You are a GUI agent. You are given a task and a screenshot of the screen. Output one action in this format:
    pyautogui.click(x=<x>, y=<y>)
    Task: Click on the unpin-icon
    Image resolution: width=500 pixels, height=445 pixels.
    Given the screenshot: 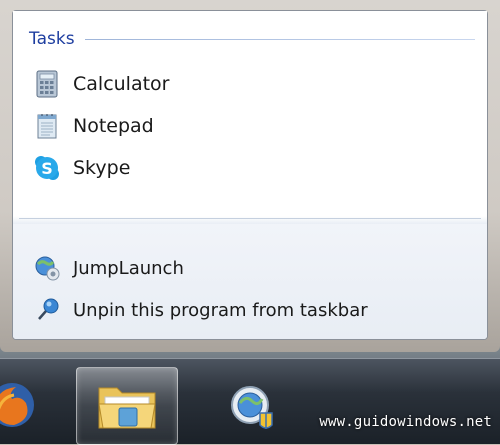 What is the action you would take?
    pyautogui.click(x=47, y=310)
    